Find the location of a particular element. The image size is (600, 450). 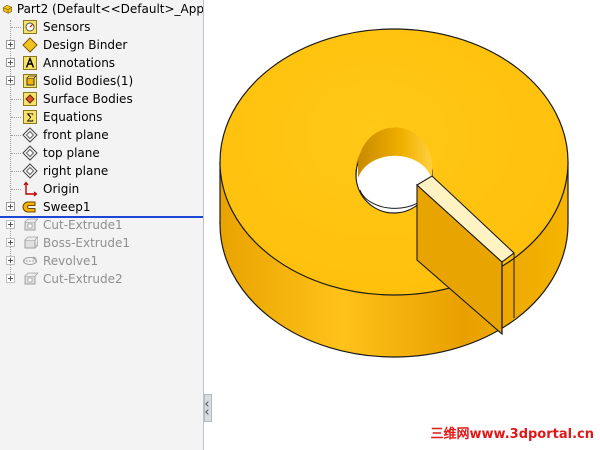

tree-item-label: Design Binder is located at coordinates (85, 45).